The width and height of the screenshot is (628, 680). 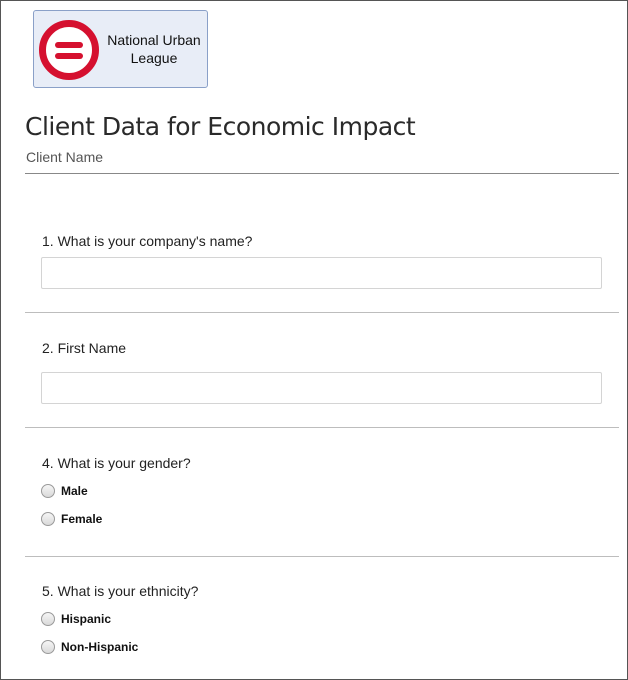 I want to click on radio-label-hispanic: Hispanic, so click(x=86, y=619).